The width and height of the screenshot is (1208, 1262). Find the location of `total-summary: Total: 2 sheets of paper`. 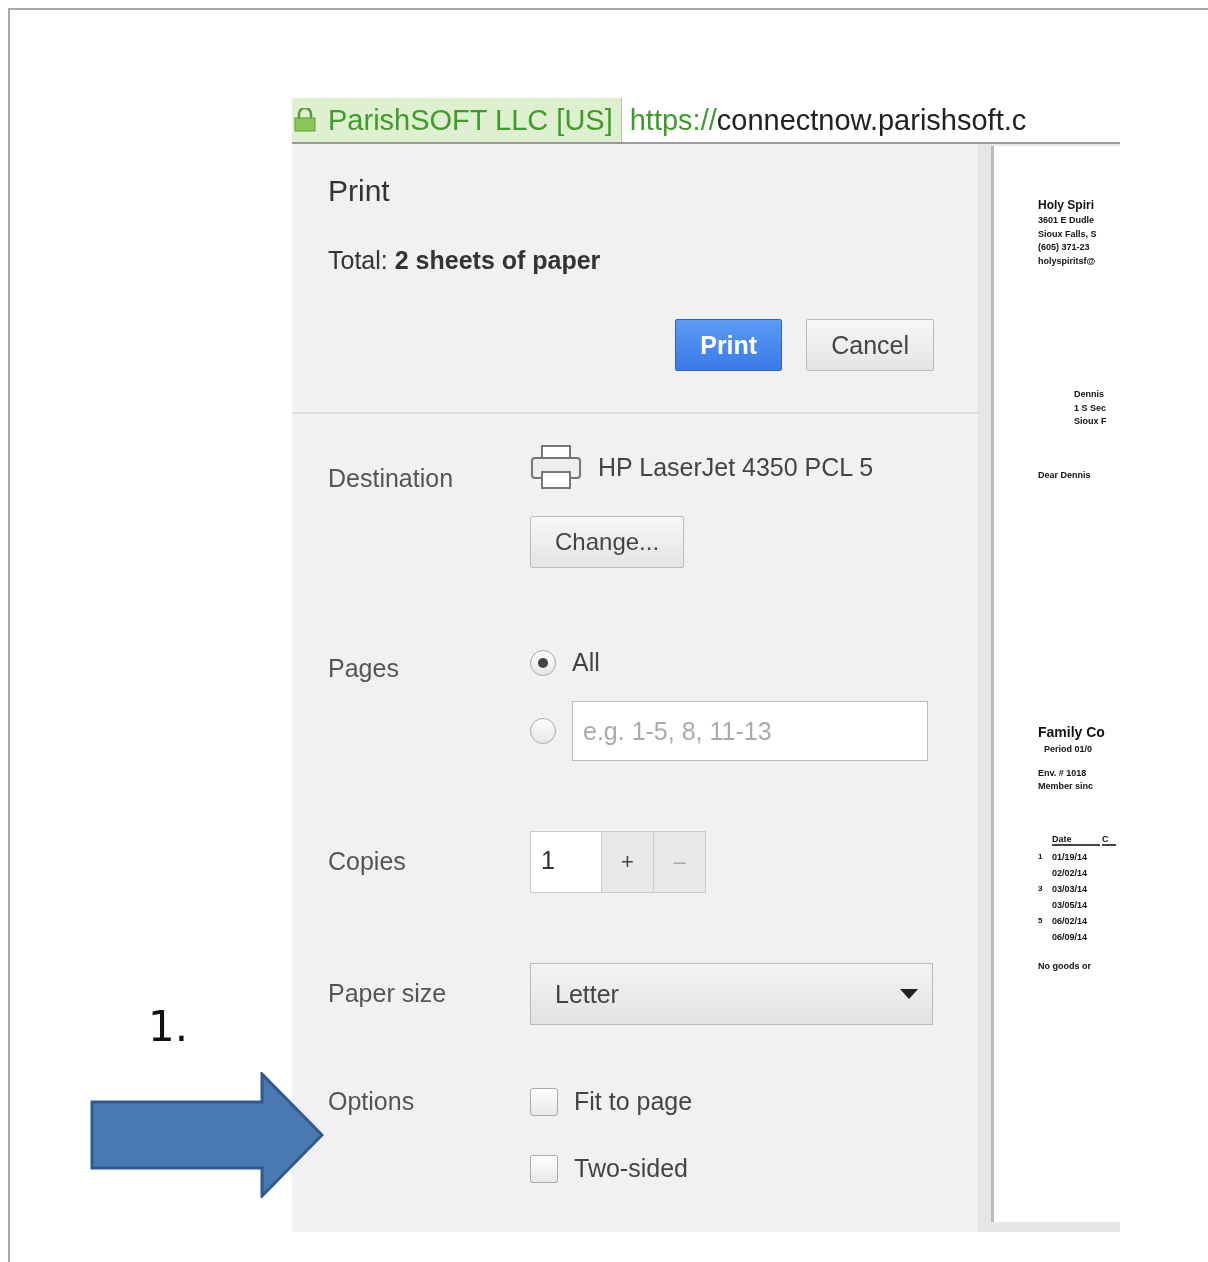

total-summary: Total: 2 sheets of paper is located at coordinates (465, 260).